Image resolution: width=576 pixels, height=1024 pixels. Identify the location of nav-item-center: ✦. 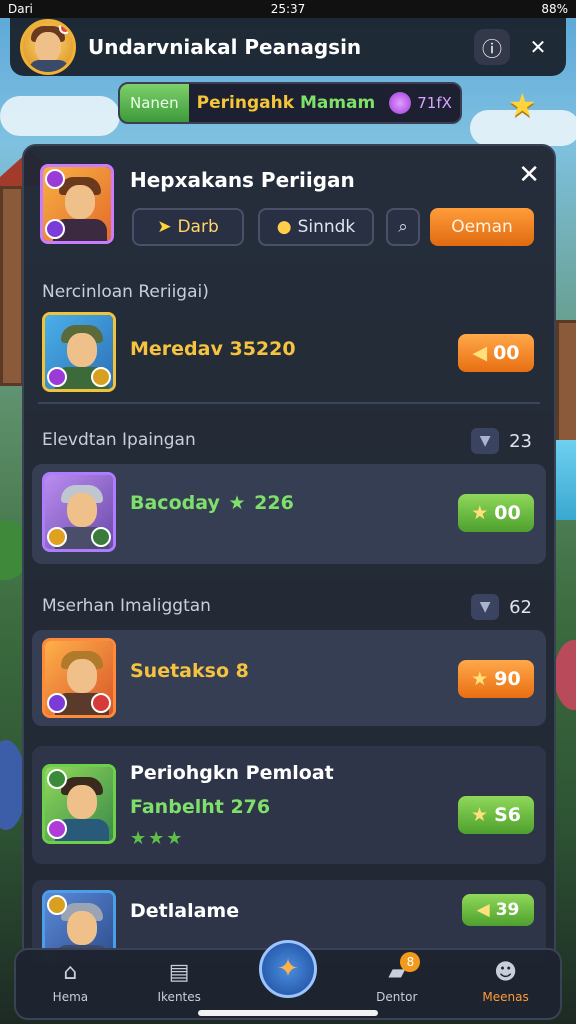
(288, 972).